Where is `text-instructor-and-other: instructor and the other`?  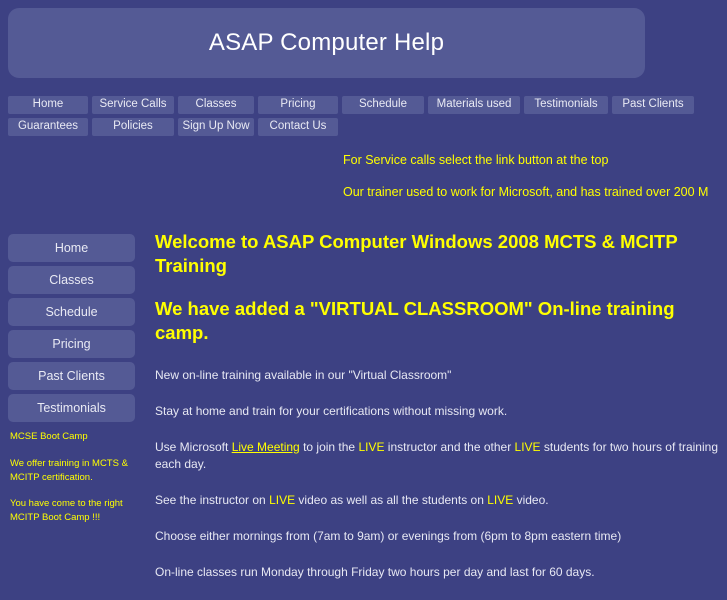 text-instructor-and-other: instructor and the other is located at coordinates (449, 446).